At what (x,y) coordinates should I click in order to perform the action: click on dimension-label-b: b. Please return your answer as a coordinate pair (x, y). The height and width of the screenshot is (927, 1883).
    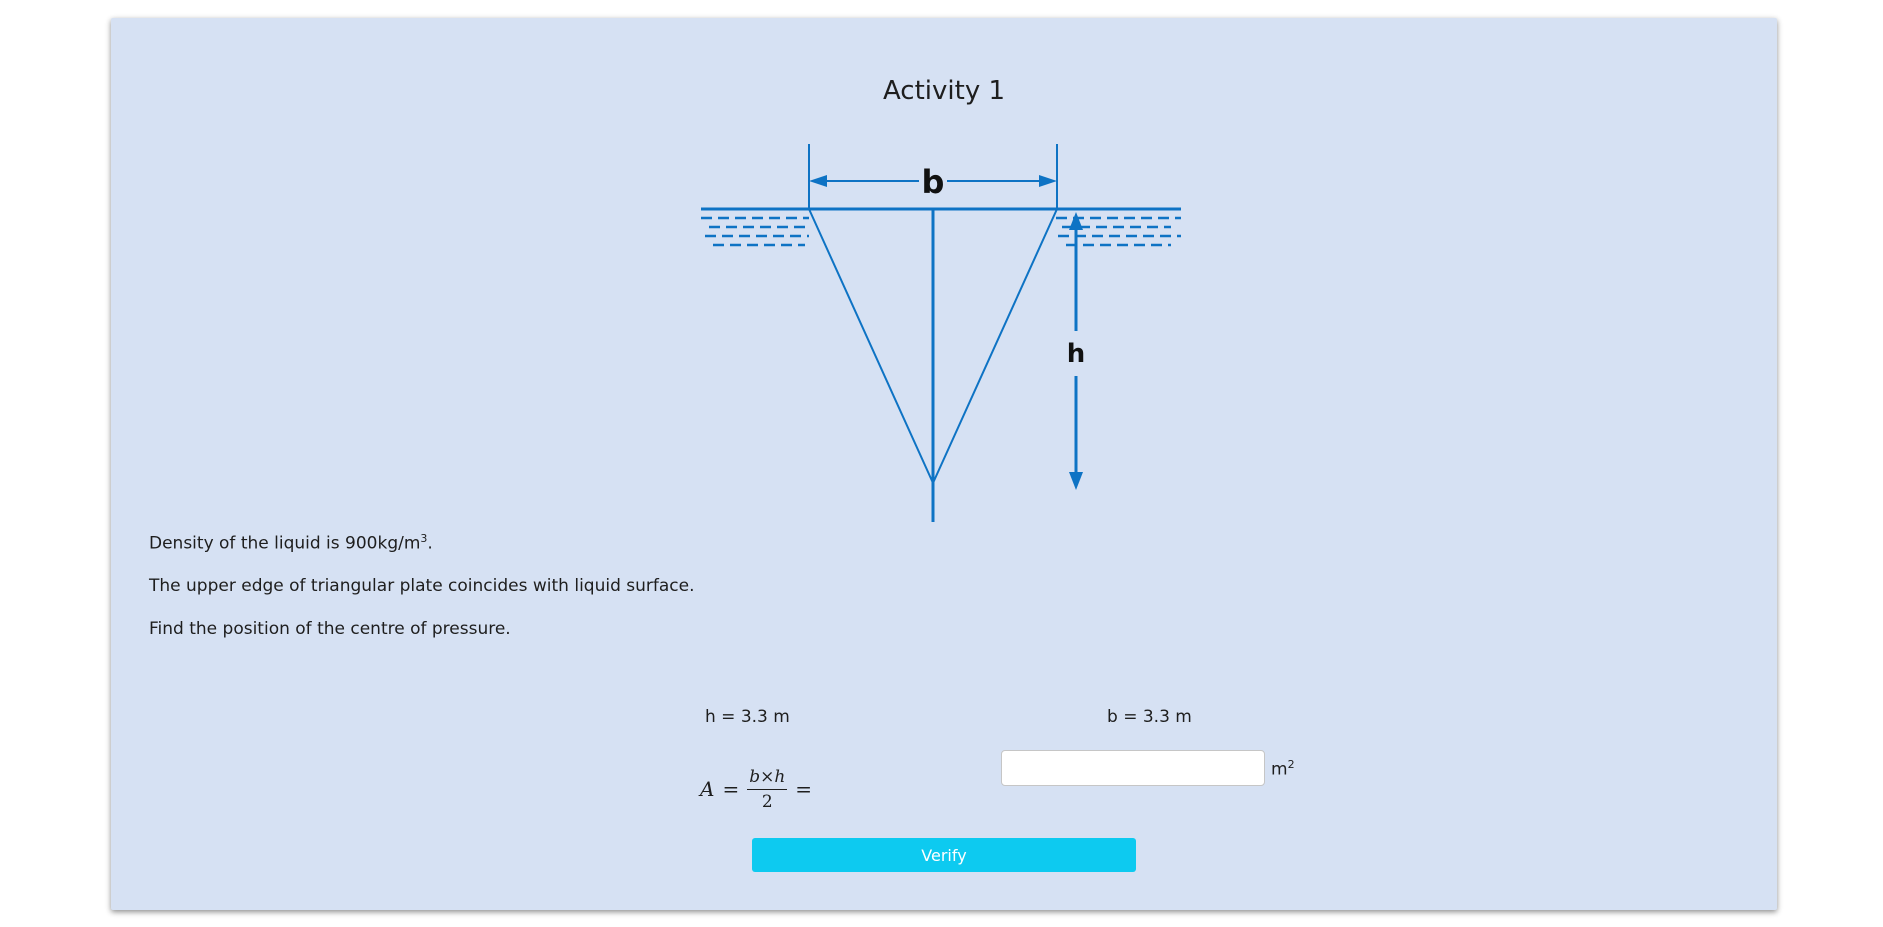
    Looking at the image, I should click on (933, 182).